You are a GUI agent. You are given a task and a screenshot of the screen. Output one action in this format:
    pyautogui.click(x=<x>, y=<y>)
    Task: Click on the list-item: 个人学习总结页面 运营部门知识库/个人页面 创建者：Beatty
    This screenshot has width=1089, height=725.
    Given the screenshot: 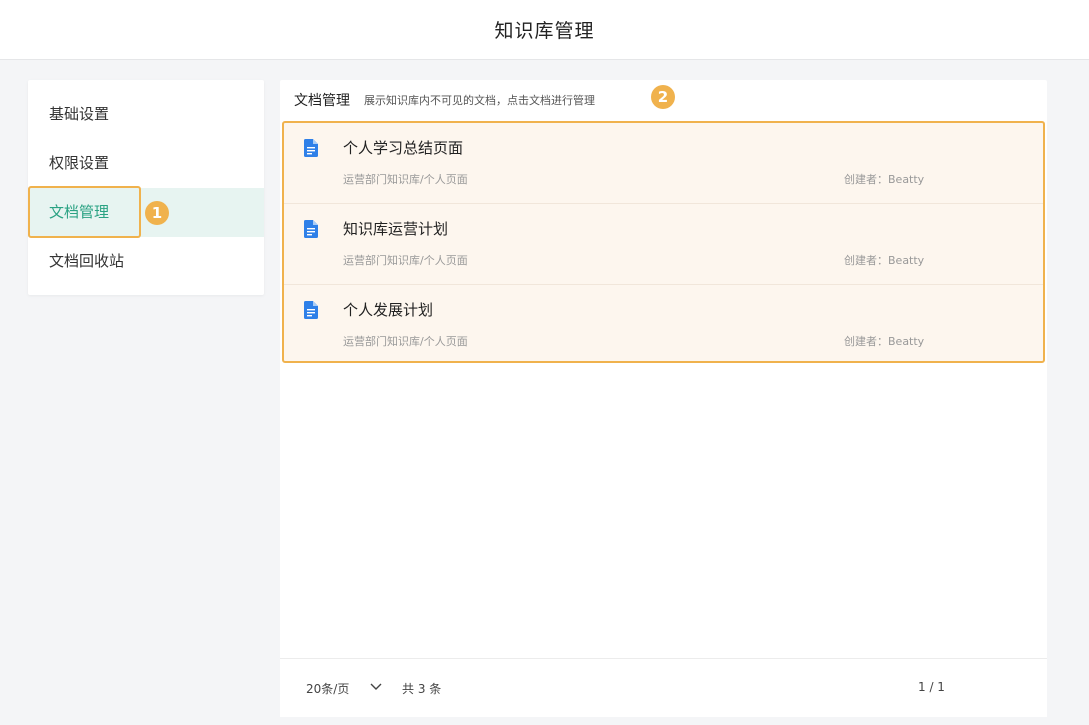 What is the action you would take?
    pyautogui.click(x=663, y=163)
    